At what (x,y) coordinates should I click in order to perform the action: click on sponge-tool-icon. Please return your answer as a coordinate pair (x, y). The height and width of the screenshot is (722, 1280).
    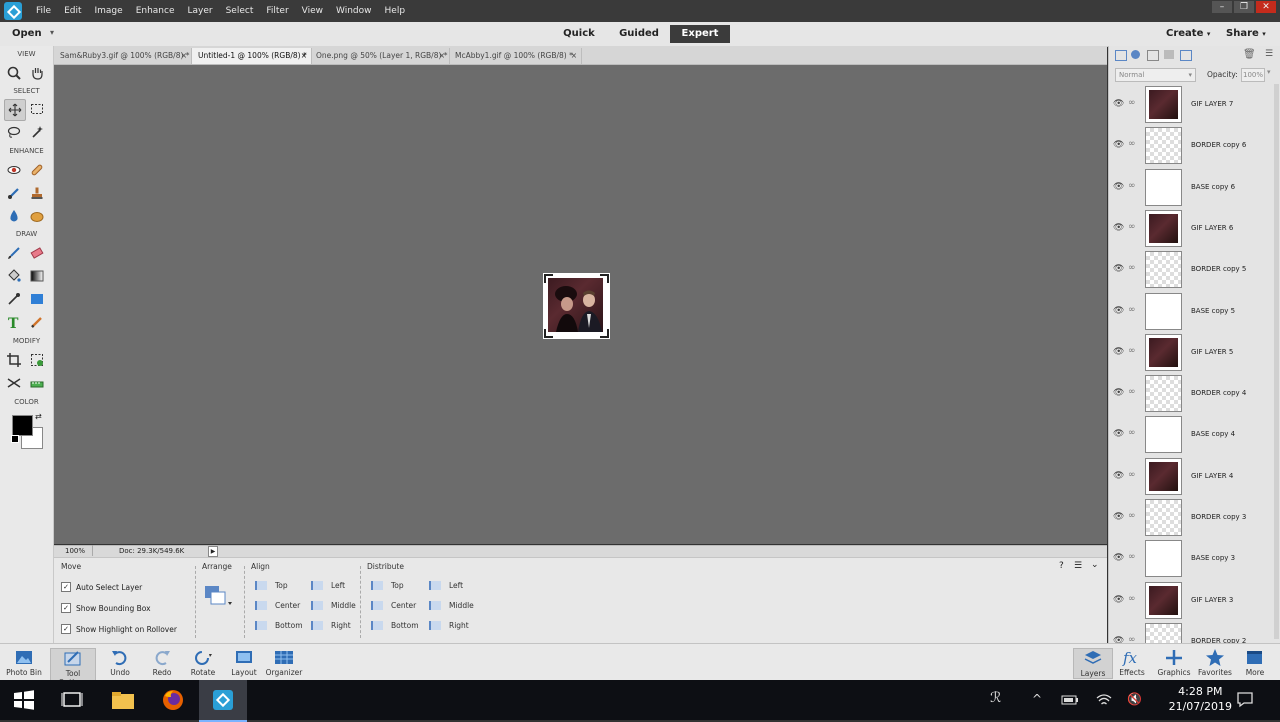
    Looking at the image, I should click on (37, 216).